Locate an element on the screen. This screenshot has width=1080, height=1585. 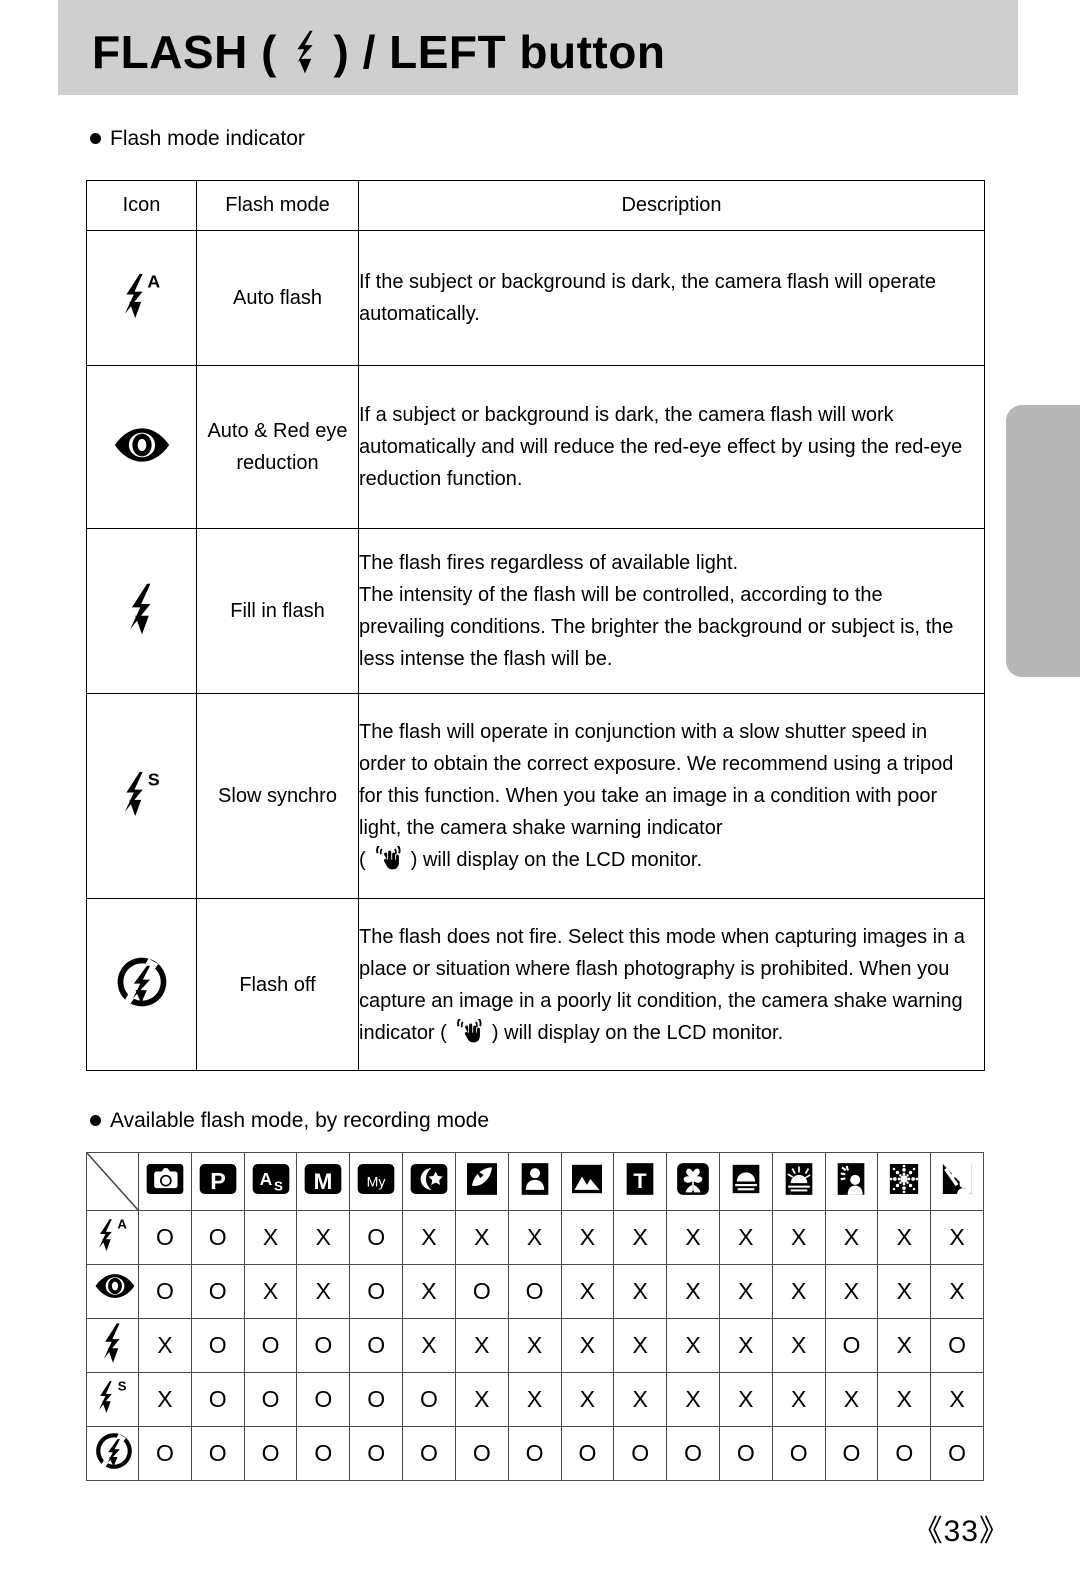
svg-text: S is located at coordinates (121, 1385).